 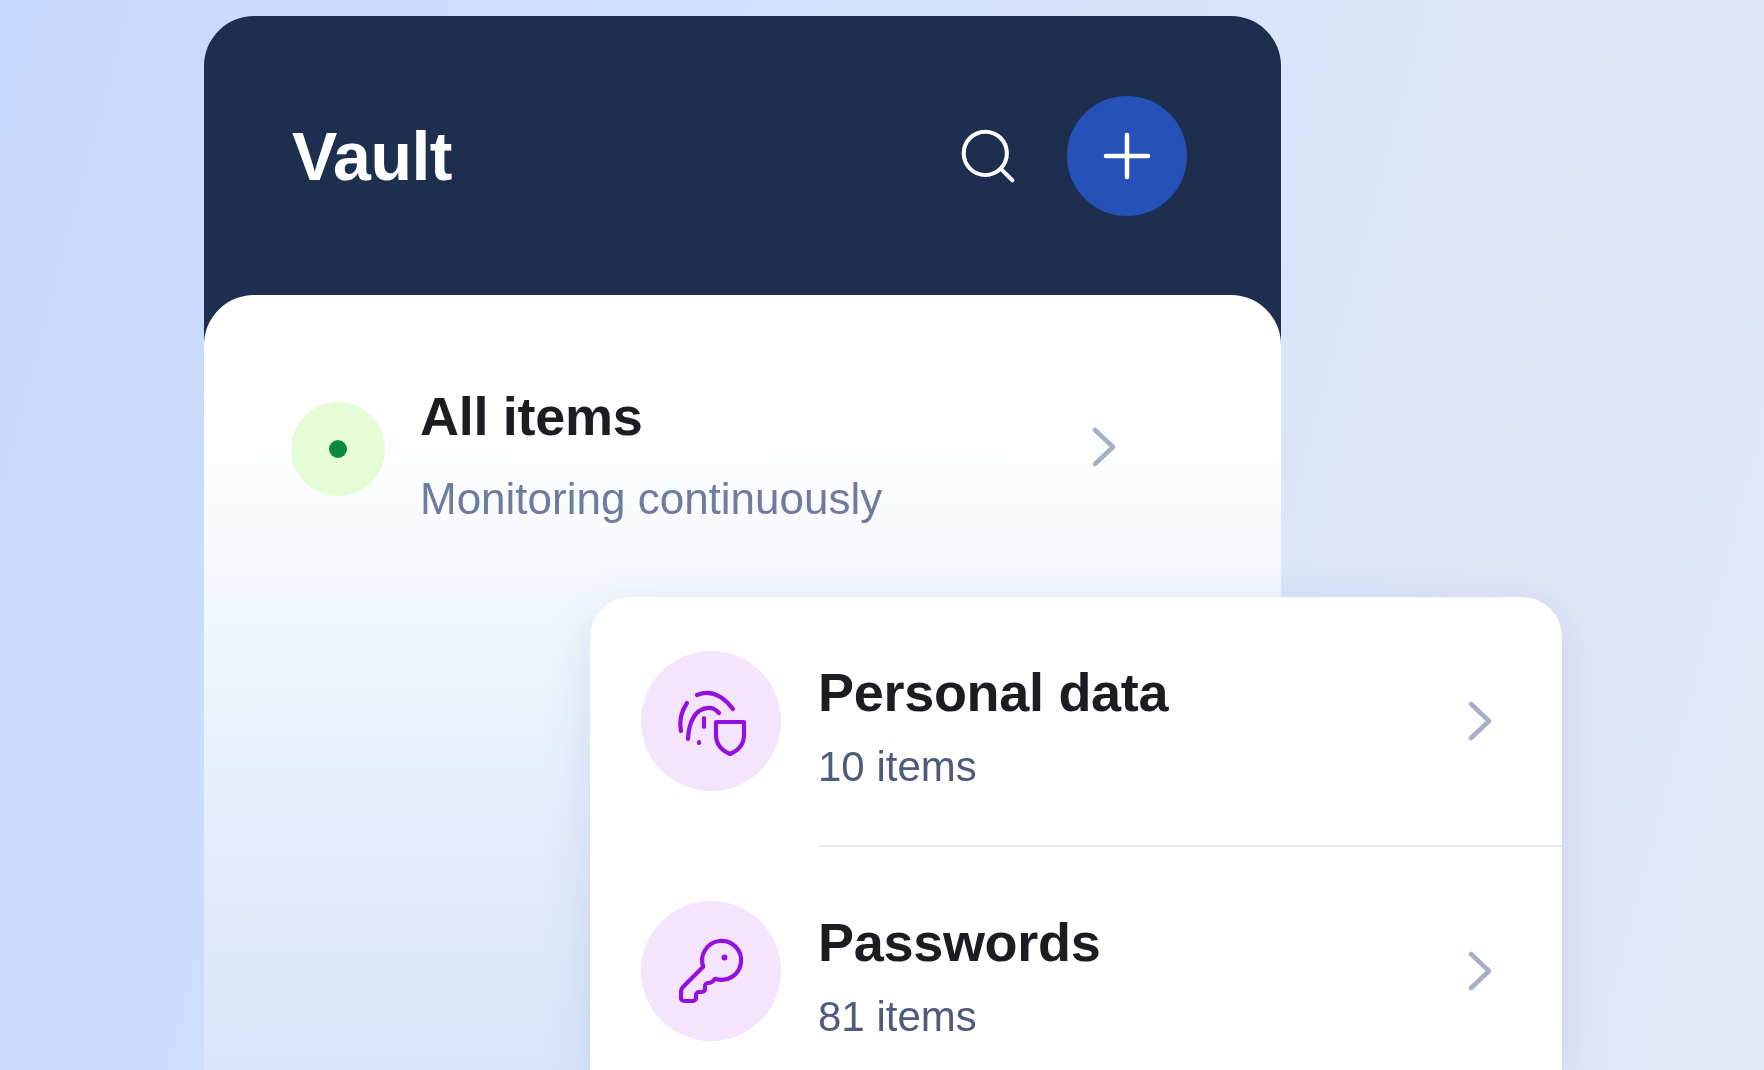 I want to click on plus-icon, so click(x=1127, y=155).